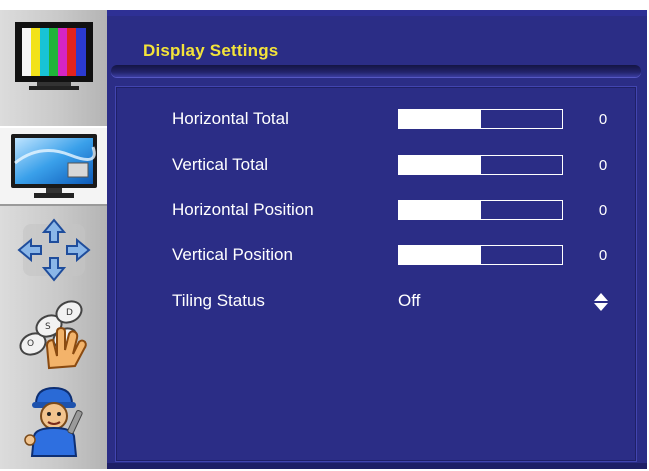  I want to click on slider-horizontal-total, so click(480, 119).